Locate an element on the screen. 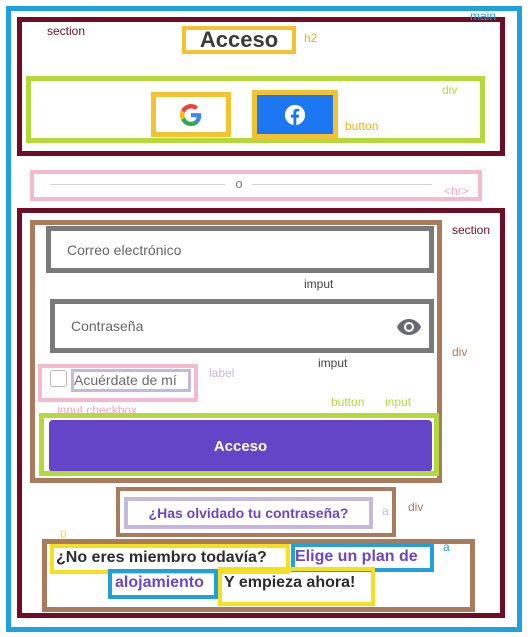 The image size is (528, 637). google-button-outline is located at coordinates (191, 114).